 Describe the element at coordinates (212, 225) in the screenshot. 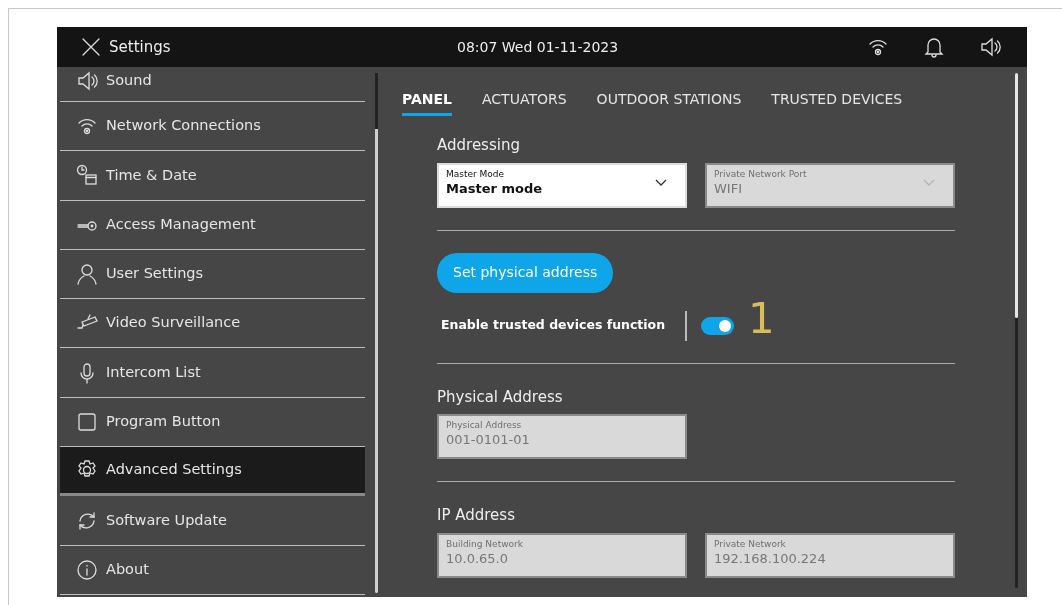

I see `sidebar-item: Access Management` at that location.